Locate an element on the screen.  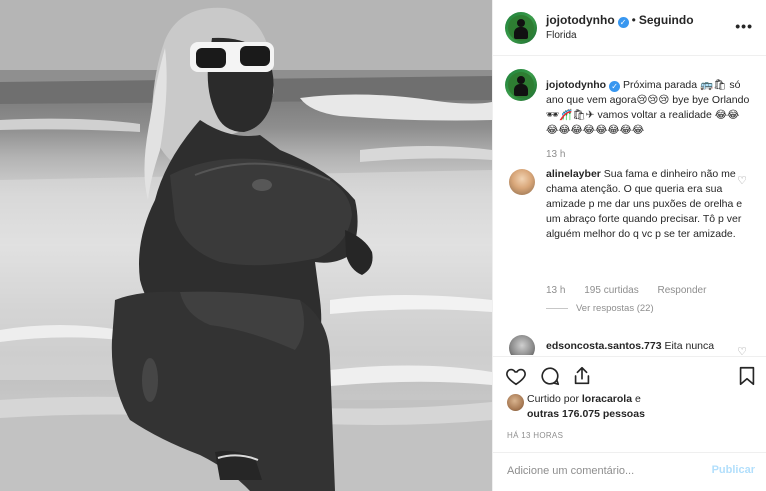
caption-meta: 13 h is located at coordinates (563, 154).